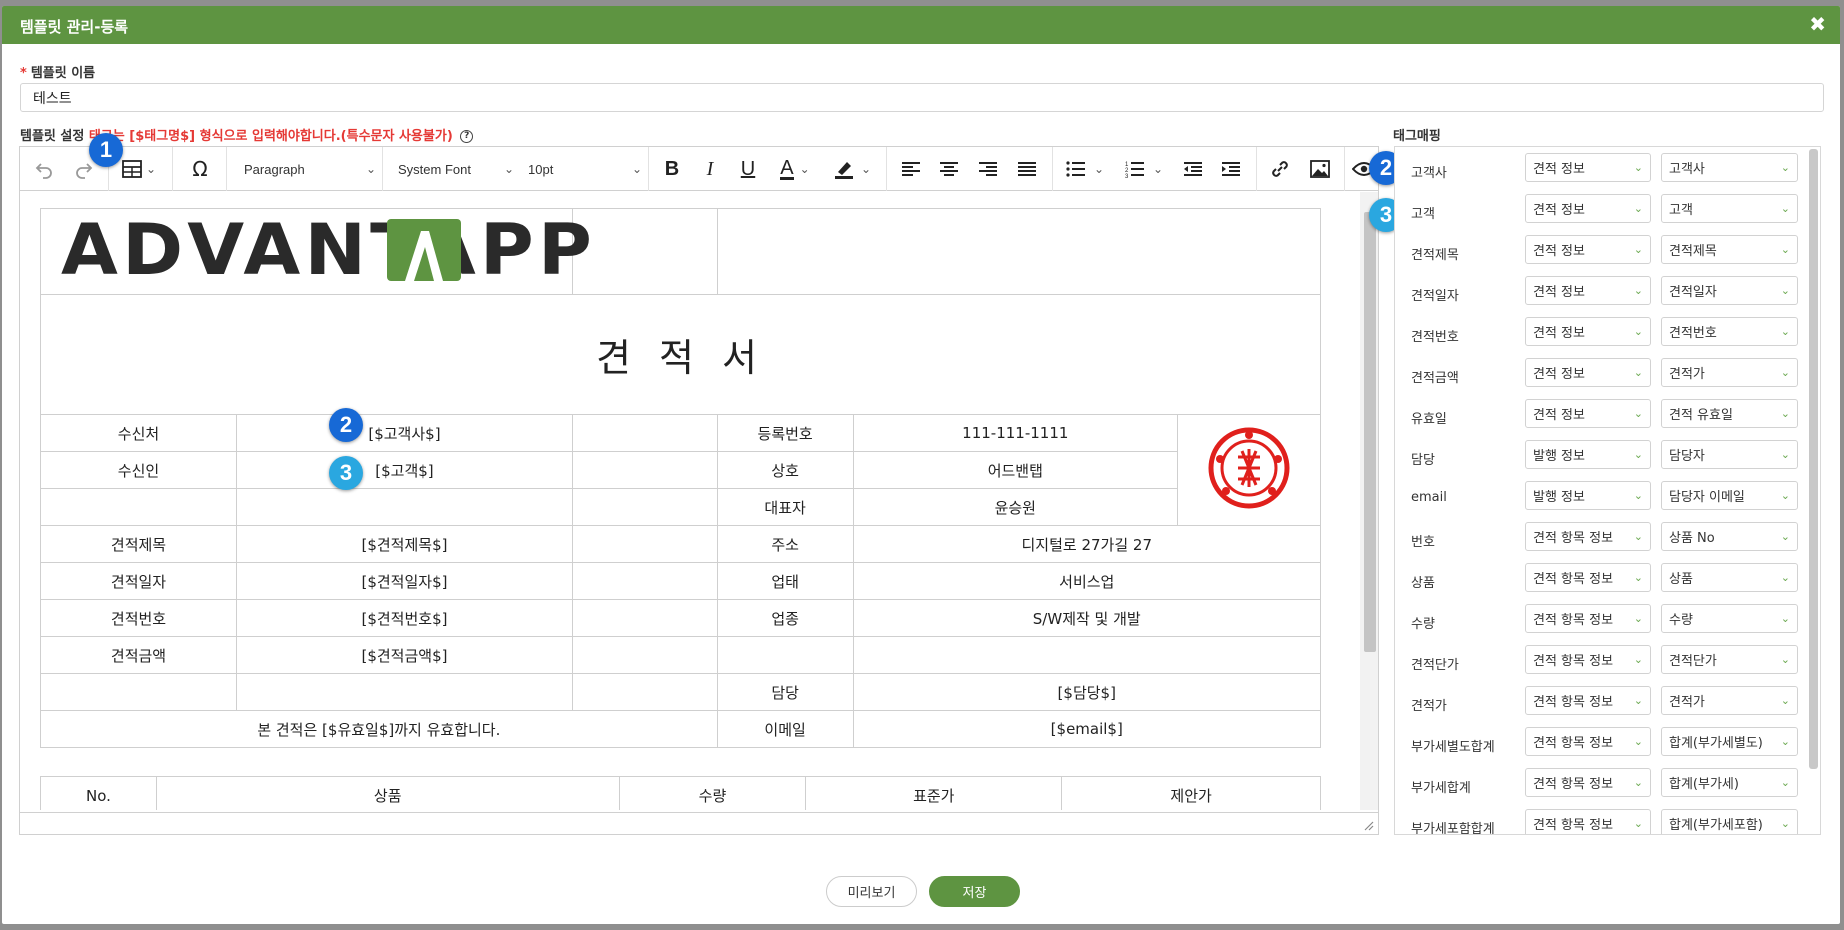 This screenshot has height=930, width=1844. I want to click on align-center-icon, so click(949, 169).